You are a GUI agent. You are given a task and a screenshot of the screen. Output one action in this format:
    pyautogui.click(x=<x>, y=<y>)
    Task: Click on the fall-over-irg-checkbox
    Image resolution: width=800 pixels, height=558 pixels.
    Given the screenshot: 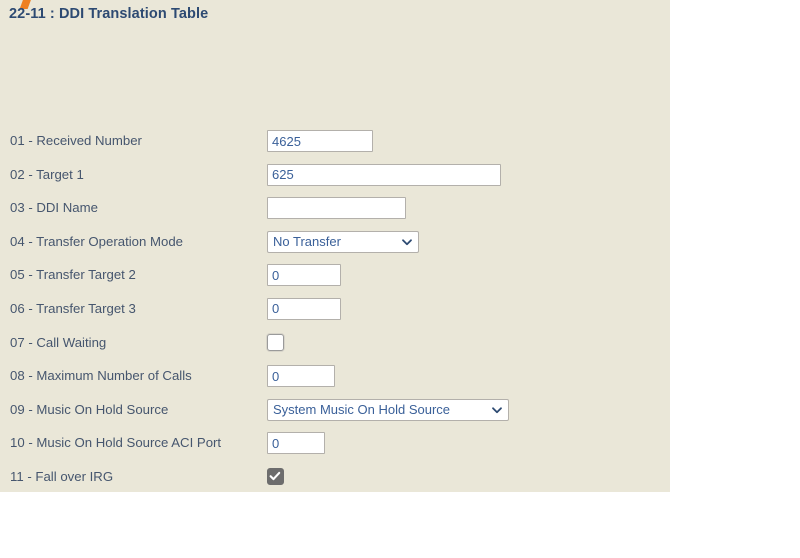 What is the action you would take?
    pyautogui.click(x=275, y=476)
    